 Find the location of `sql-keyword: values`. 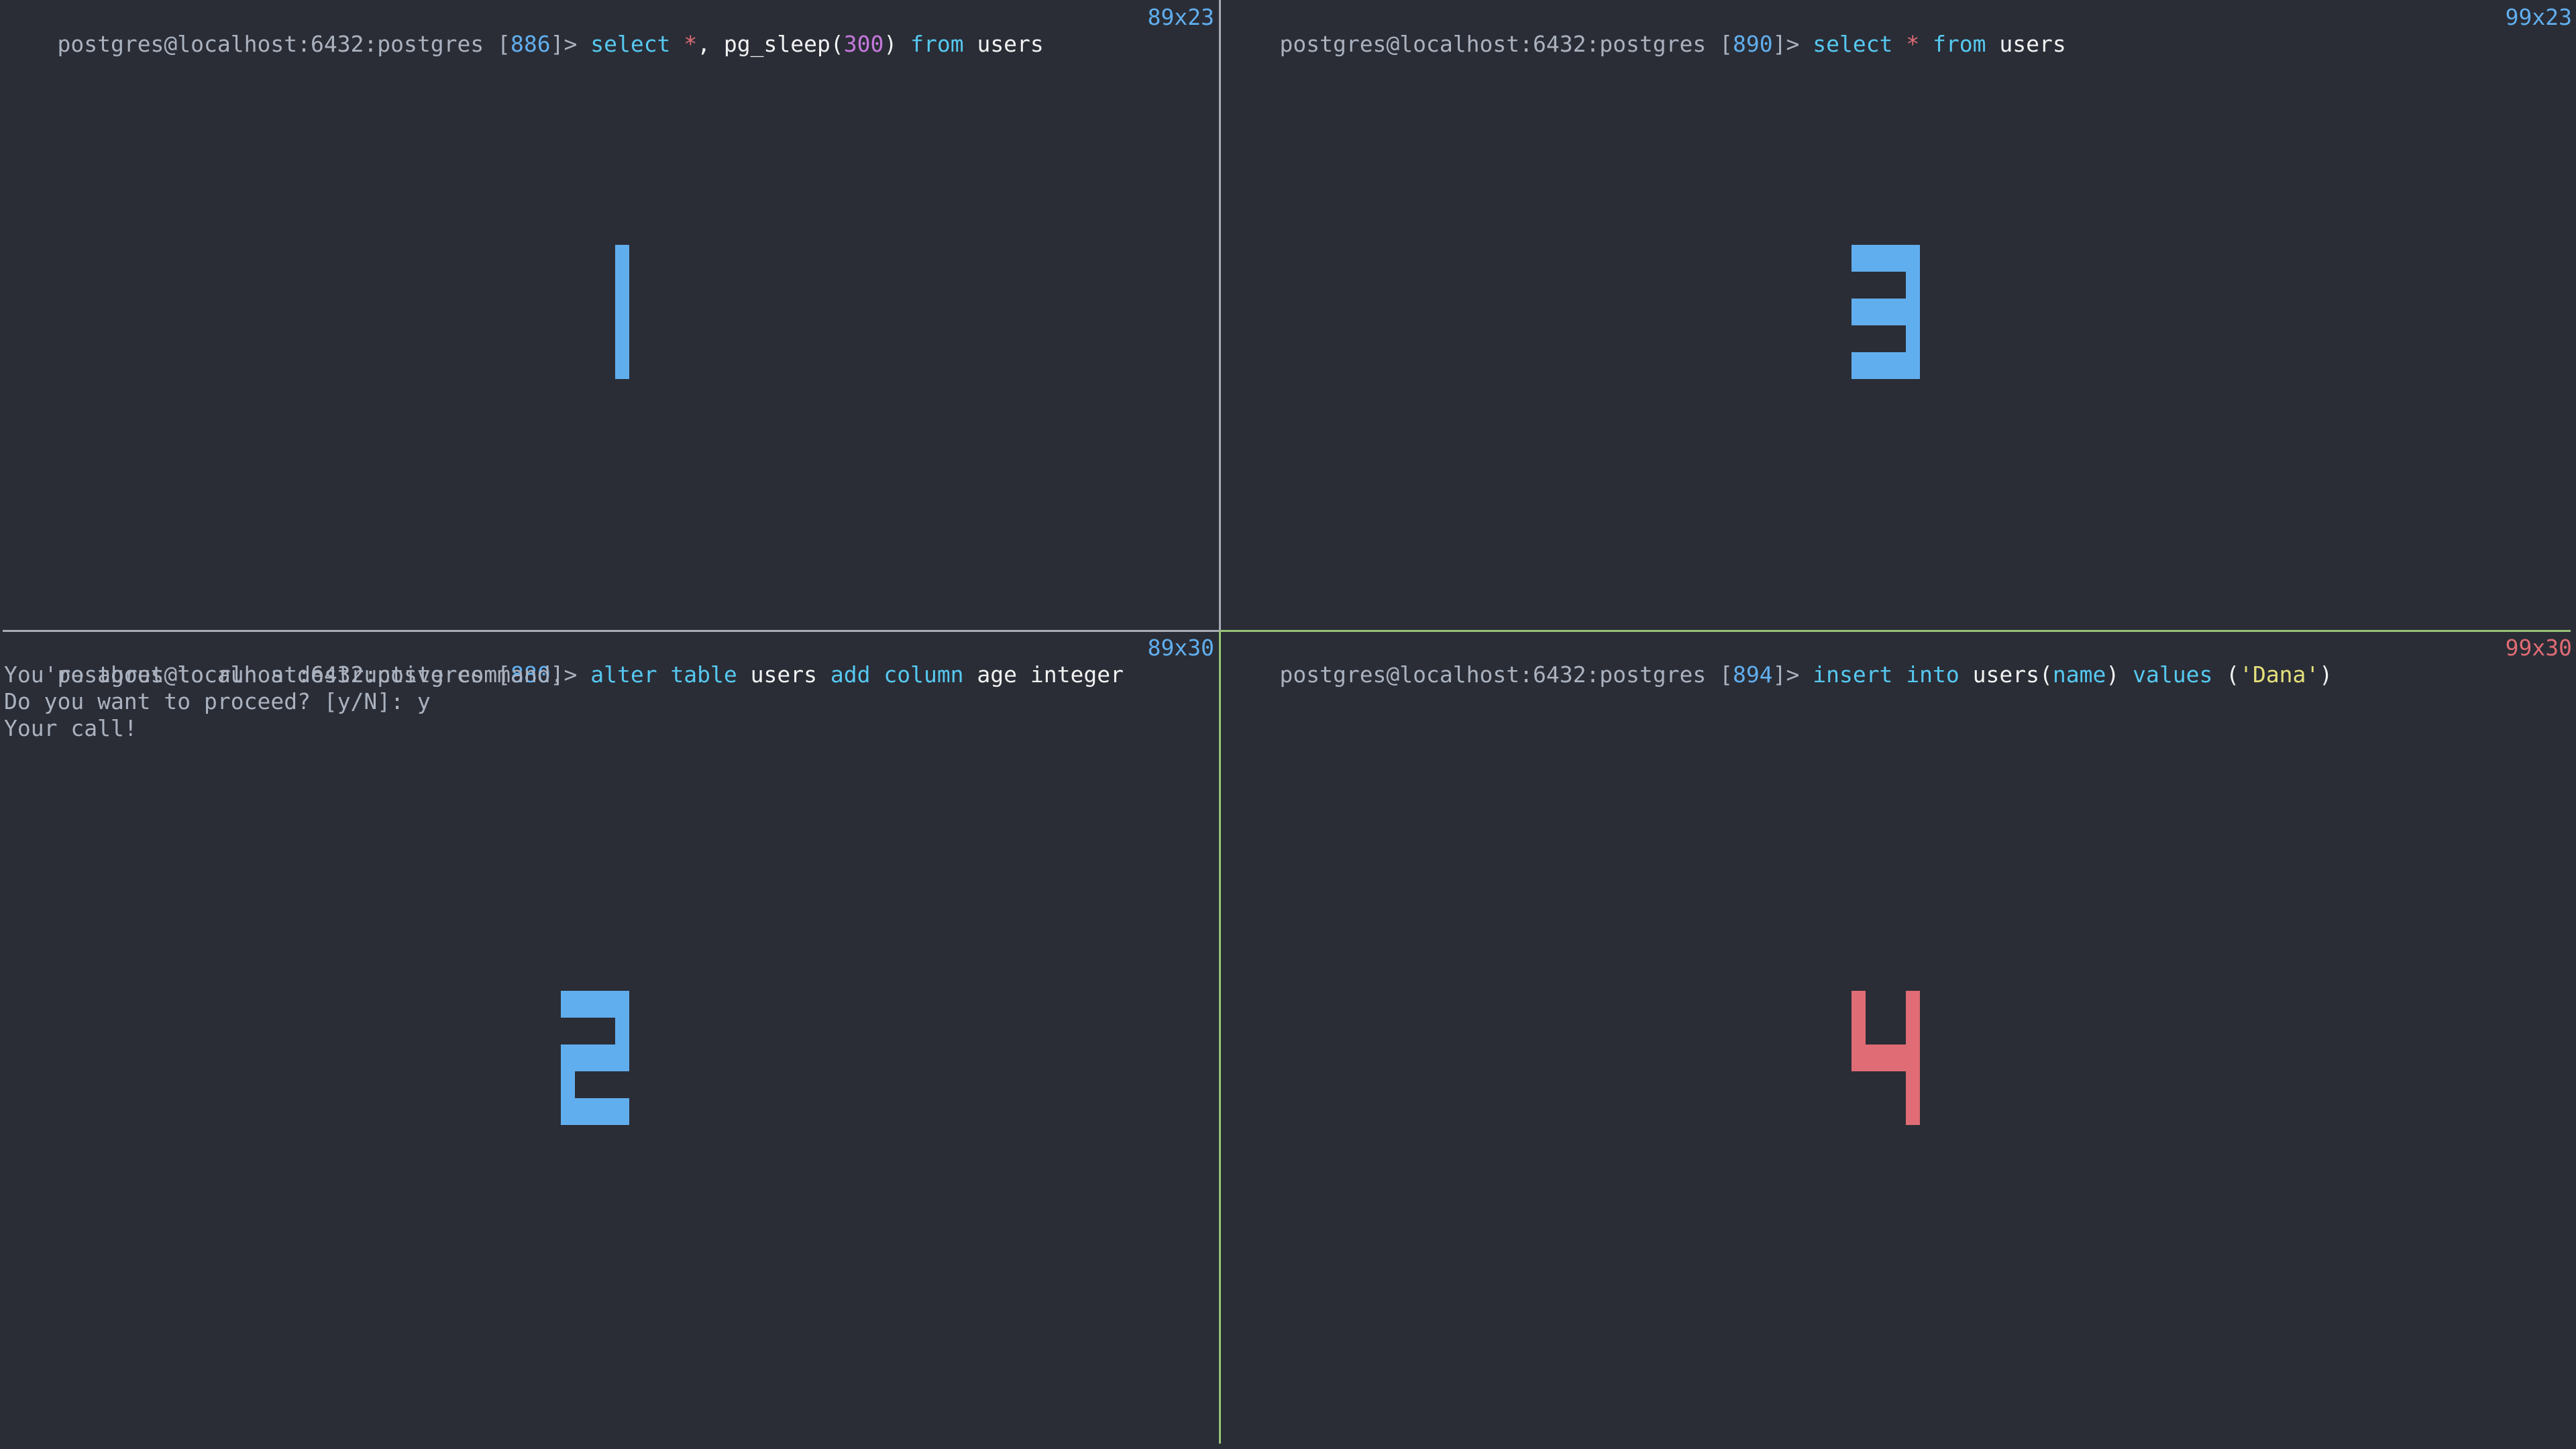

sql-keyword: values is located at coordinates (2173, 674).